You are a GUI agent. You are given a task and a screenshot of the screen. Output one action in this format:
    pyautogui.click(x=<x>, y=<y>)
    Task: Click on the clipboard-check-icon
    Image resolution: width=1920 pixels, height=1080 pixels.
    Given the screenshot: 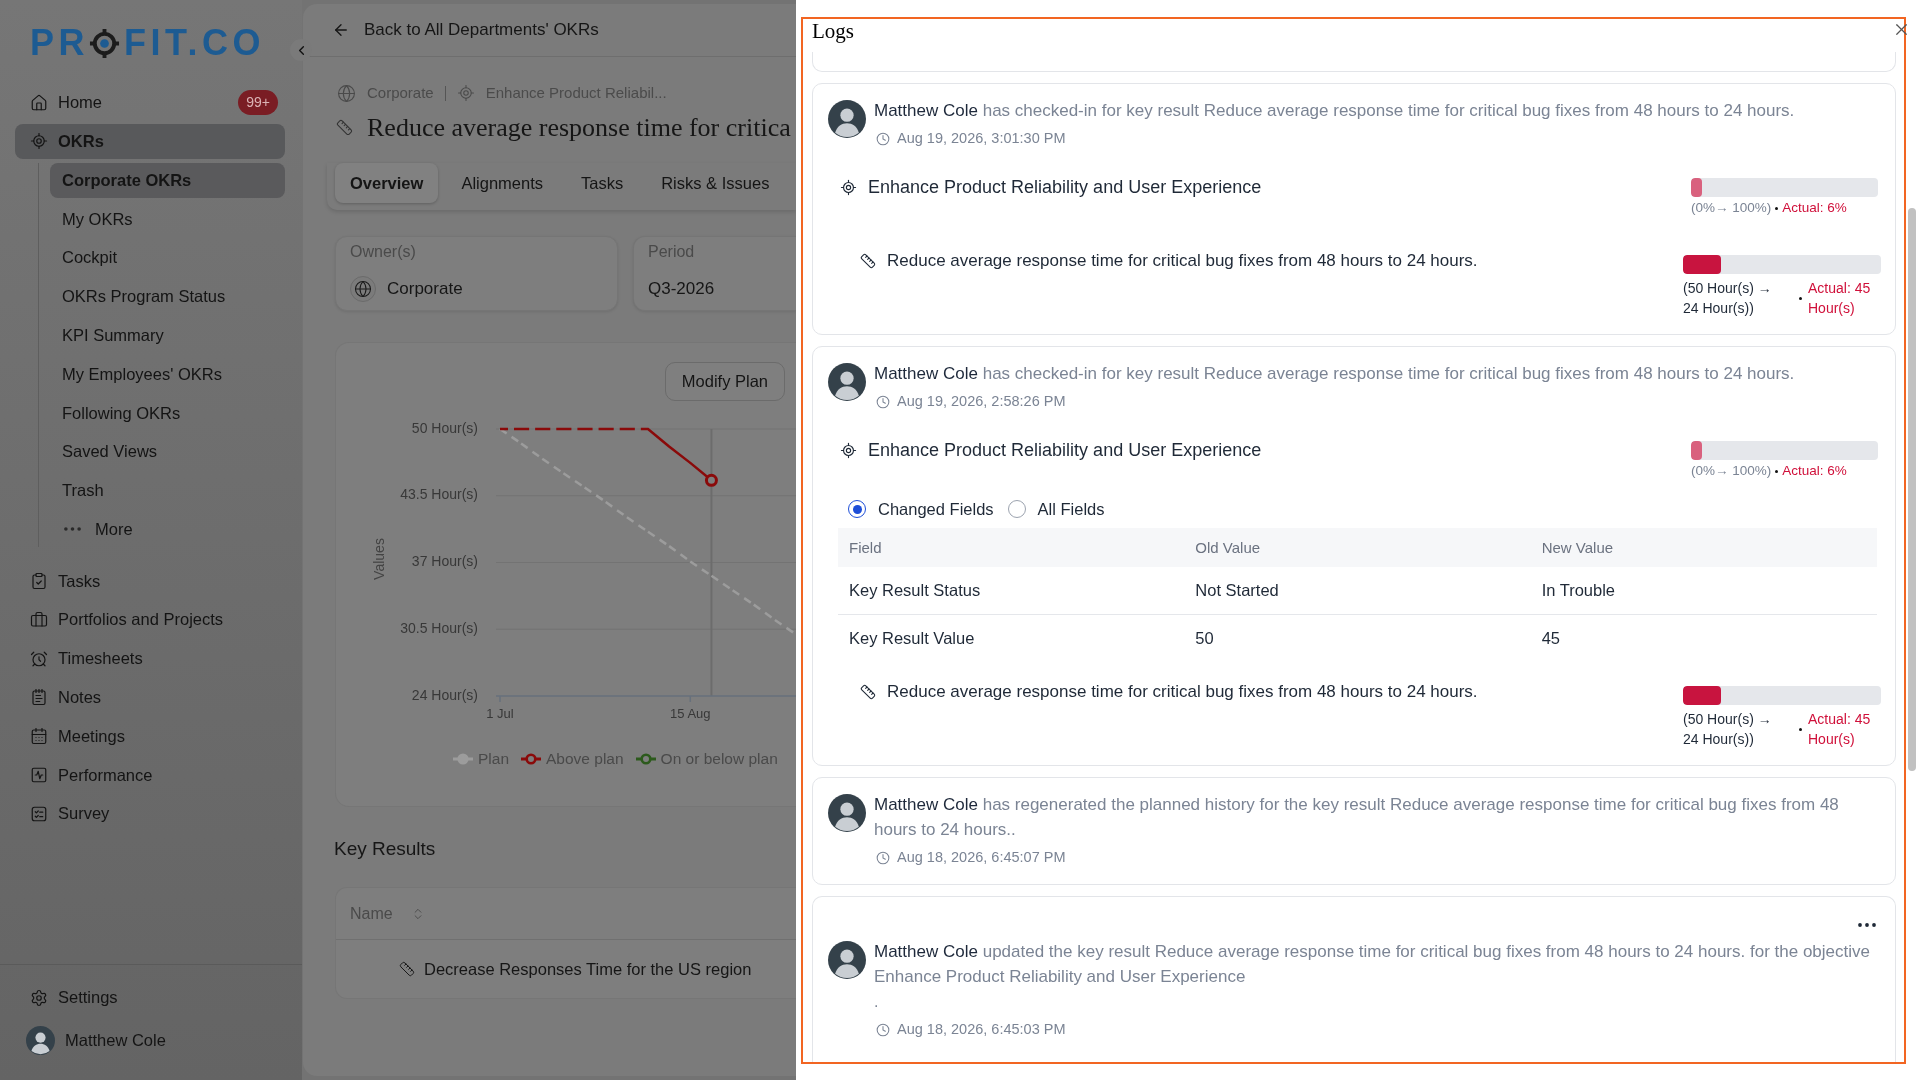 What is the action you would take?
    pyautogui.click(x=39, y=581)
    